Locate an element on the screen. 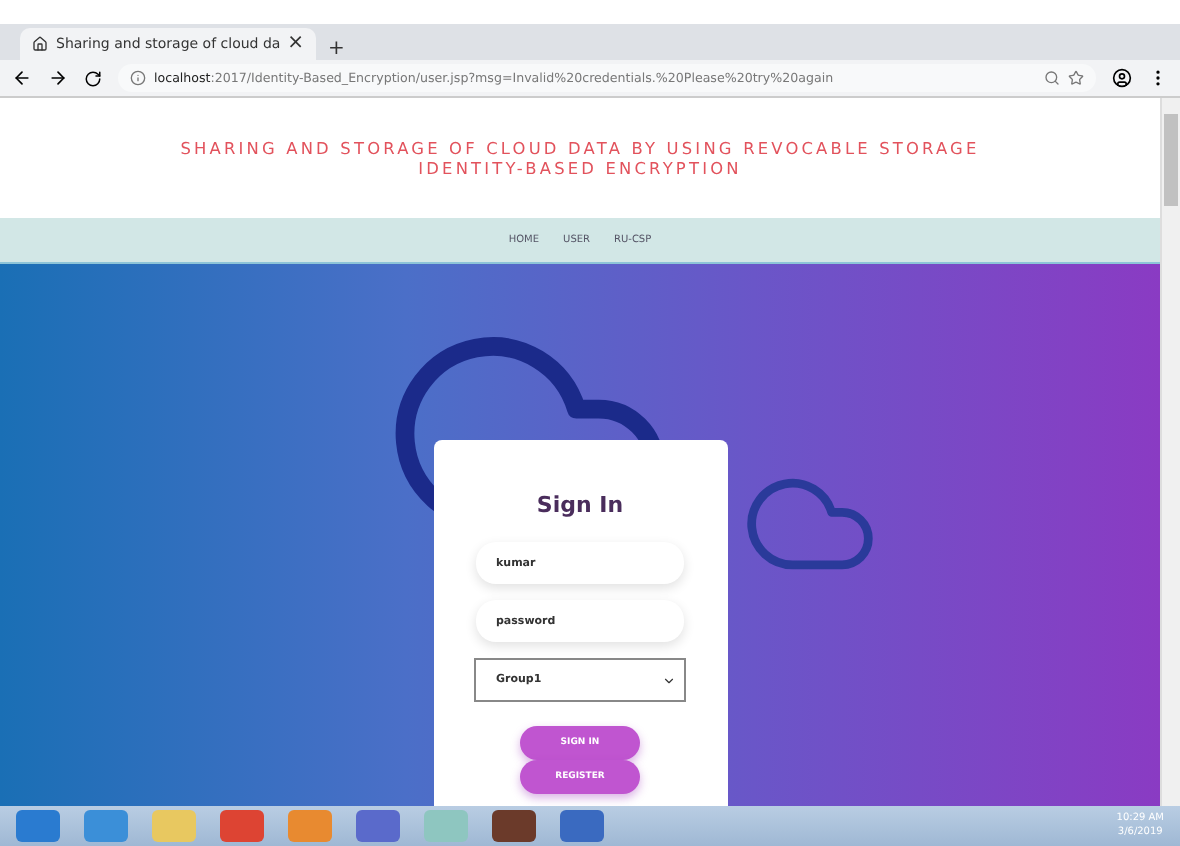 Image resolution: width=1180 pixels, height=846 pixels. dropdown-caret-icon is located at coordinates (669, 680).